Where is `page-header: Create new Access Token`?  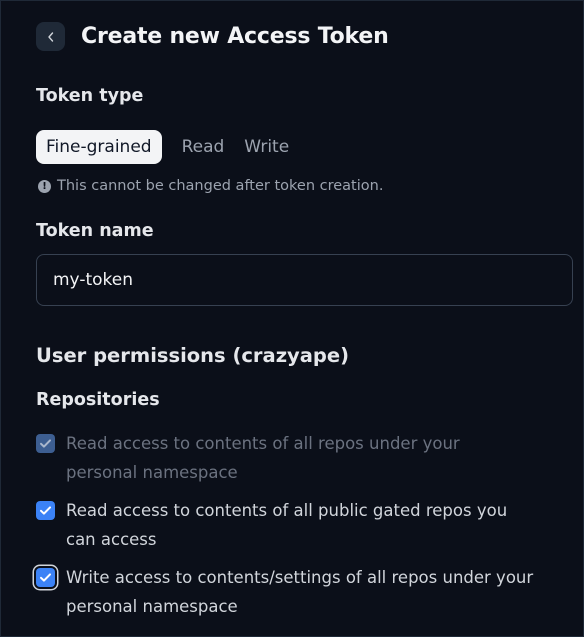 page-header: Create new Access Token is located at coordinates (212, 36).